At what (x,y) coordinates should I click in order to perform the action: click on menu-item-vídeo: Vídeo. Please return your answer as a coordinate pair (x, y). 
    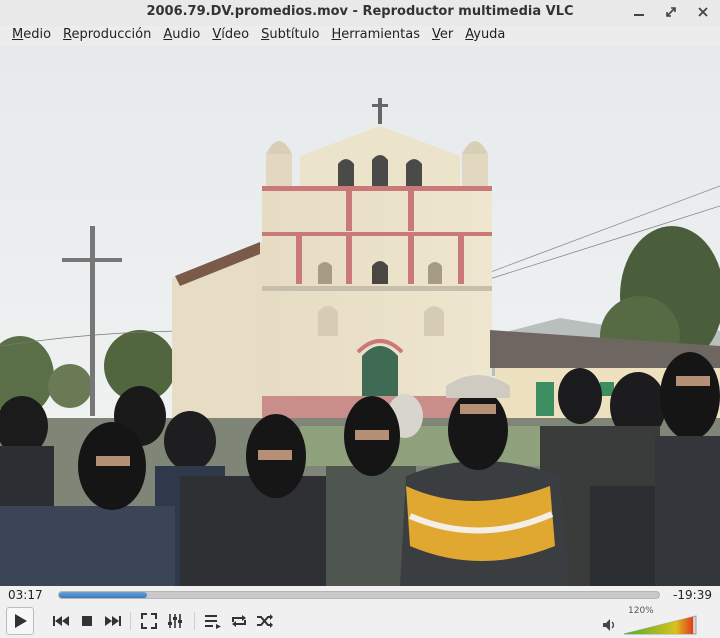
    Looking at the image, I should click on (230, 36).